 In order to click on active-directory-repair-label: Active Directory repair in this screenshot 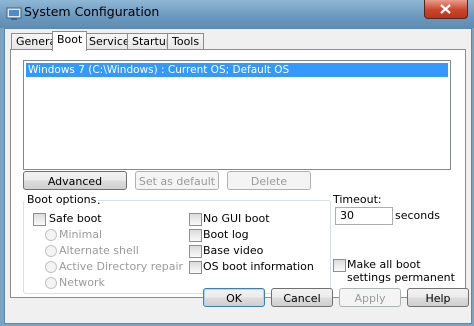, I will do `click(121, 266)`.